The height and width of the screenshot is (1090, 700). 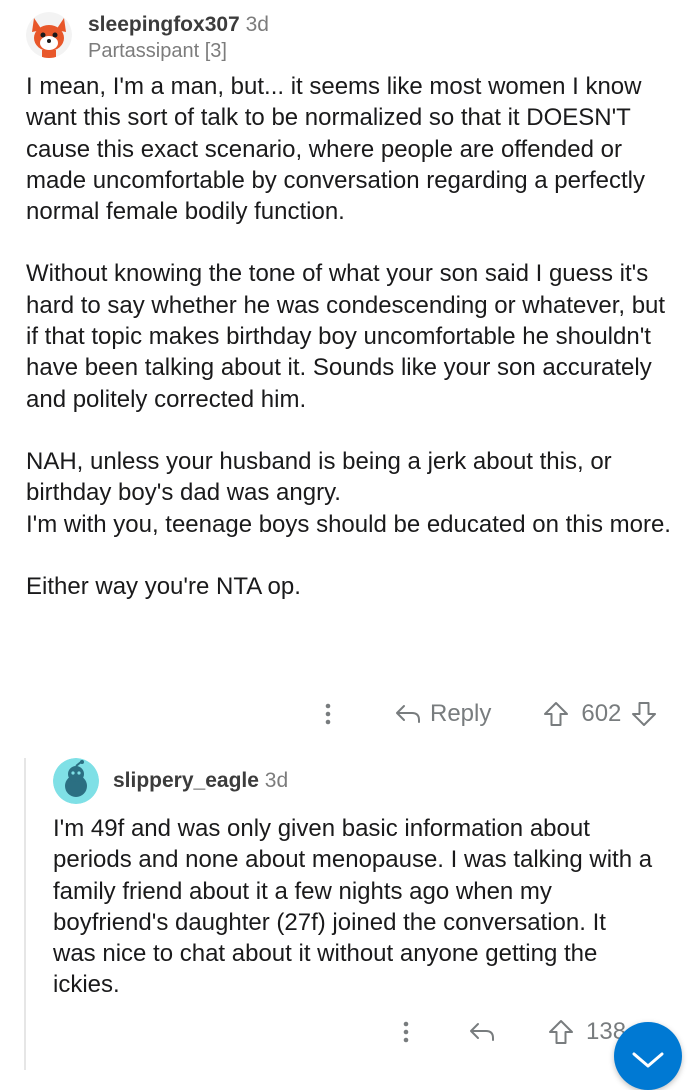 I want to click on downvote-button, so click(x=644, y=714).